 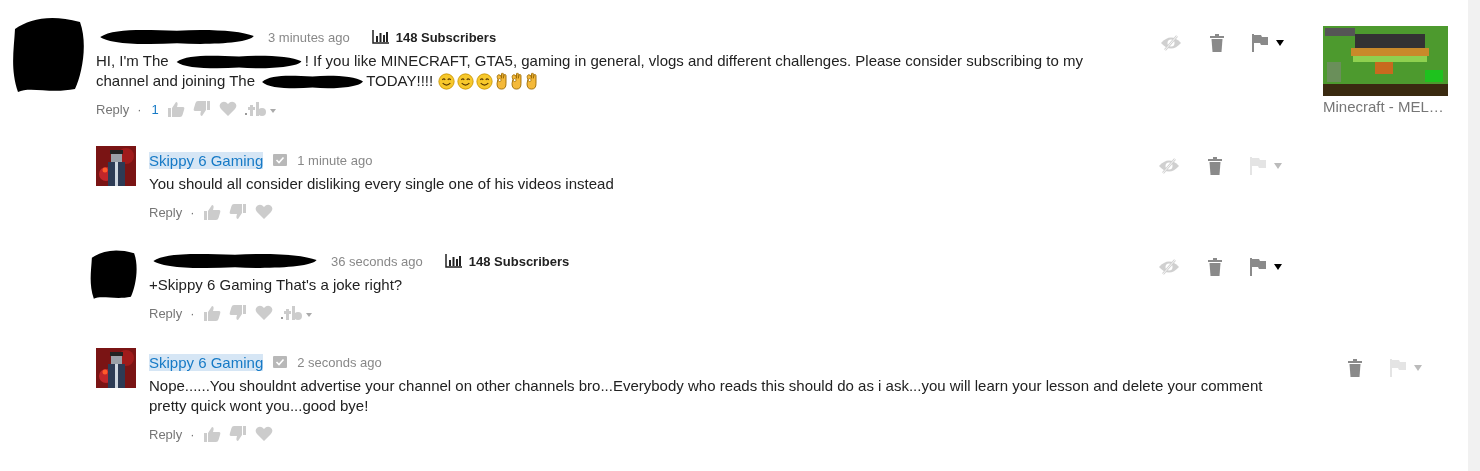 What do you see at coordinates (382, 184) in the screenshot?
I see `comment-text: You should all consider disliking every single one of his videos instead` at bounding box center [382, 184].